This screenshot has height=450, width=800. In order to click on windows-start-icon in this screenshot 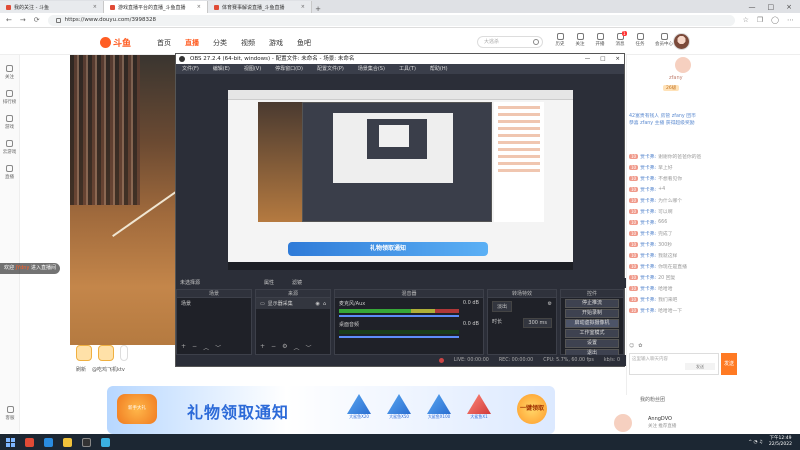, I will do `click(10, 442)`.